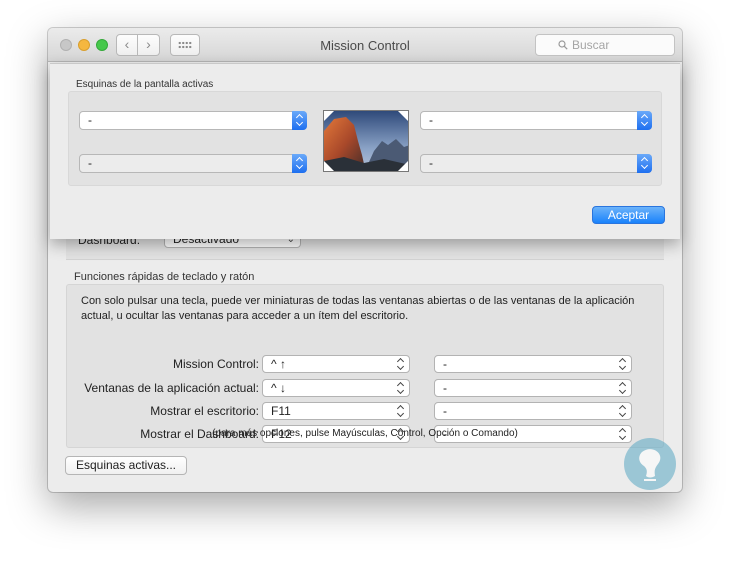 The width and height of the screenshot is (730, 562). What do you see at coordinates (336, 411) in the screenshot?
I see `key-select-show-desktop: F11` at bounding box center [336, 411].